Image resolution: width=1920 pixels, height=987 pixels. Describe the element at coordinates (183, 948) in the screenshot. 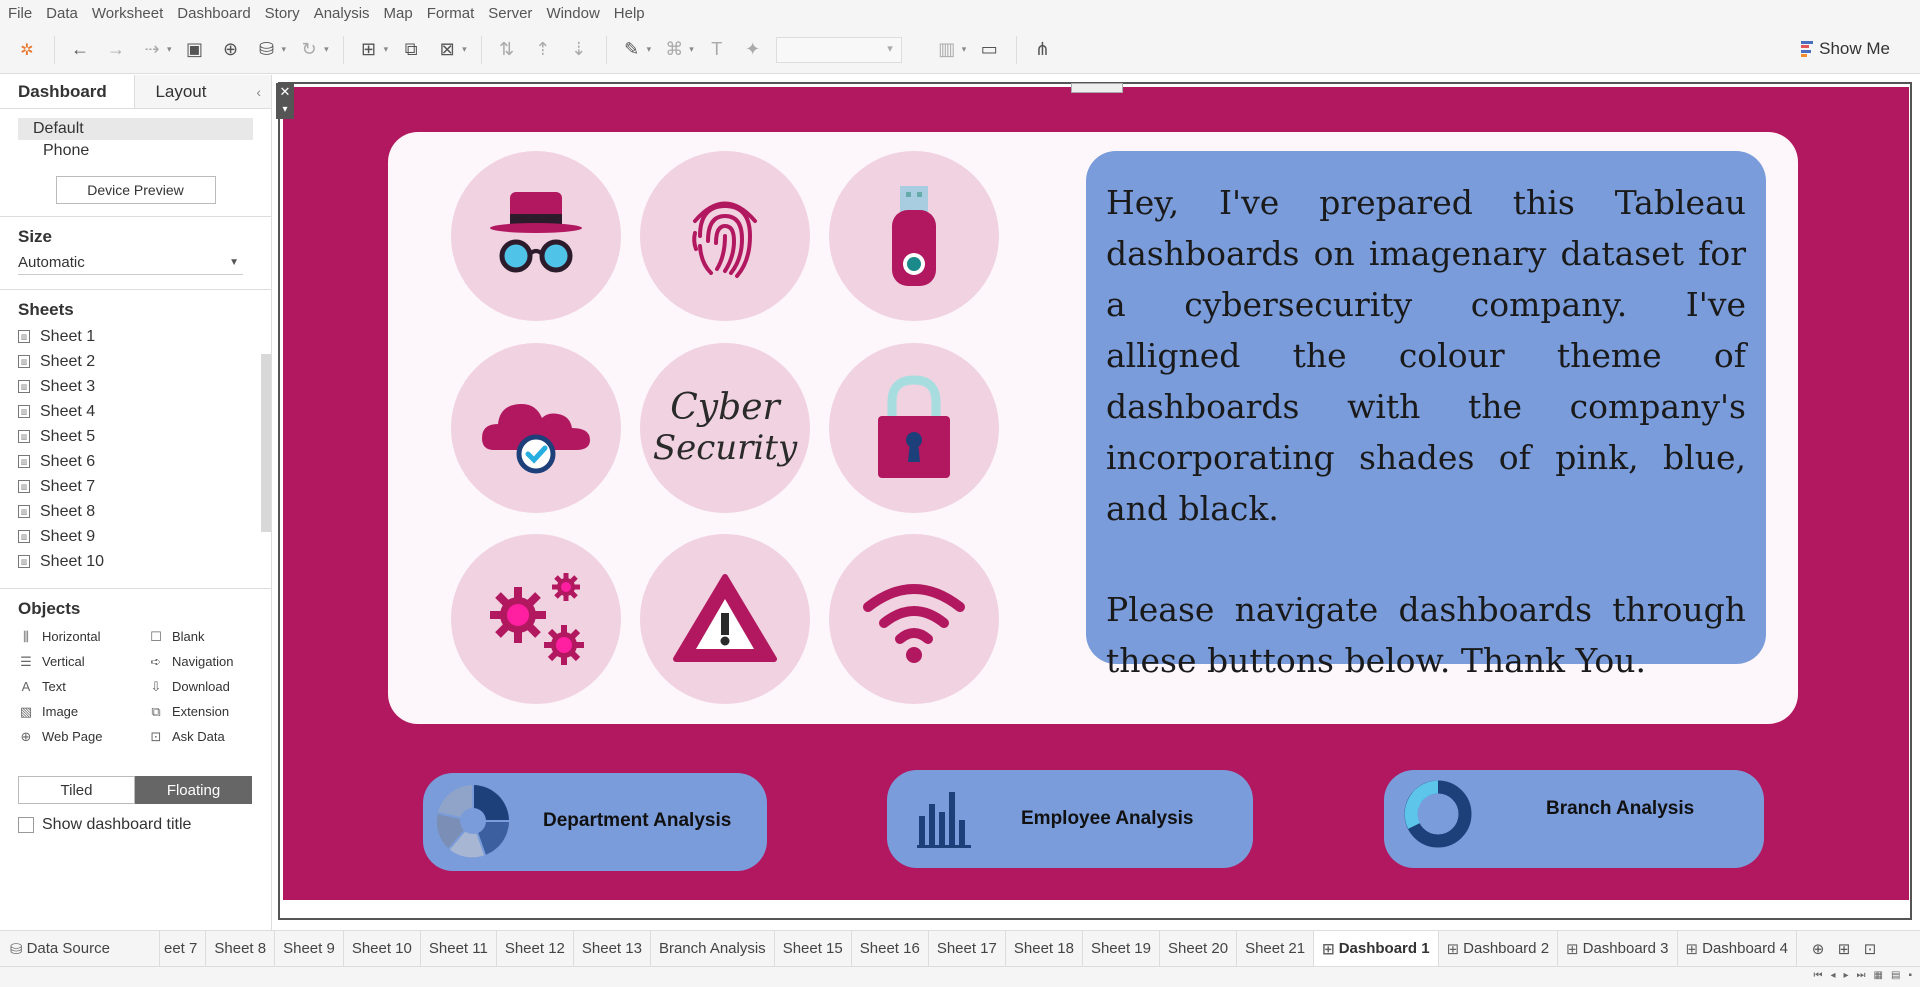

I see `sheet-tab: eet 7` at that location.